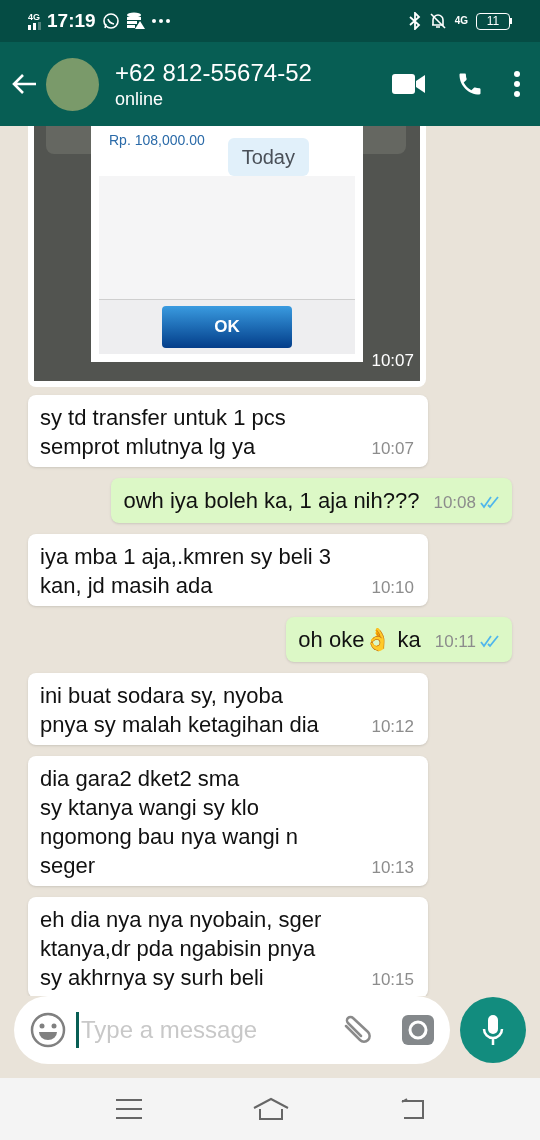 The height and width of the screenshot is (1140, 540). What do you see at coordinates (186, 571) in the screenshot?
I see `message-text: iya mba 1 aja,.kmren sy beli 3 kan, jd masih ada` at bounding box center [186, 571].